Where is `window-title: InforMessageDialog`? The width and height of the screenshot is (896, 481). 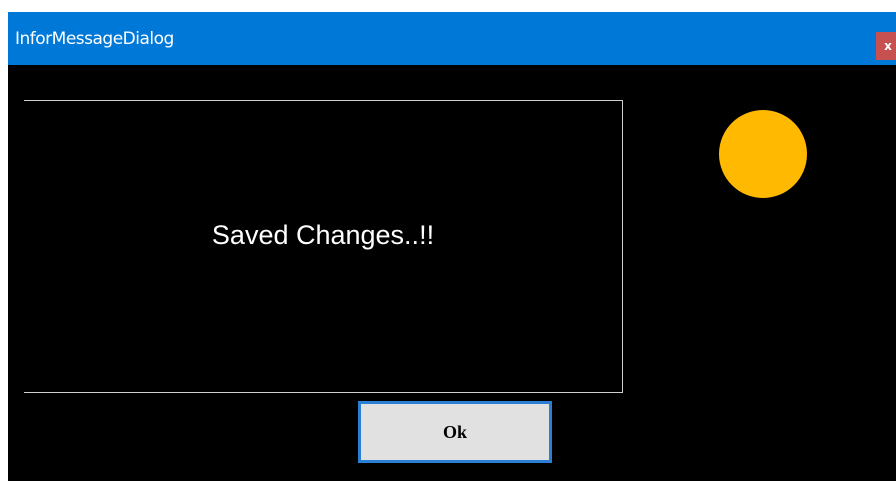 window-title: InforMessageDialog is located at coordinates (94, 39).